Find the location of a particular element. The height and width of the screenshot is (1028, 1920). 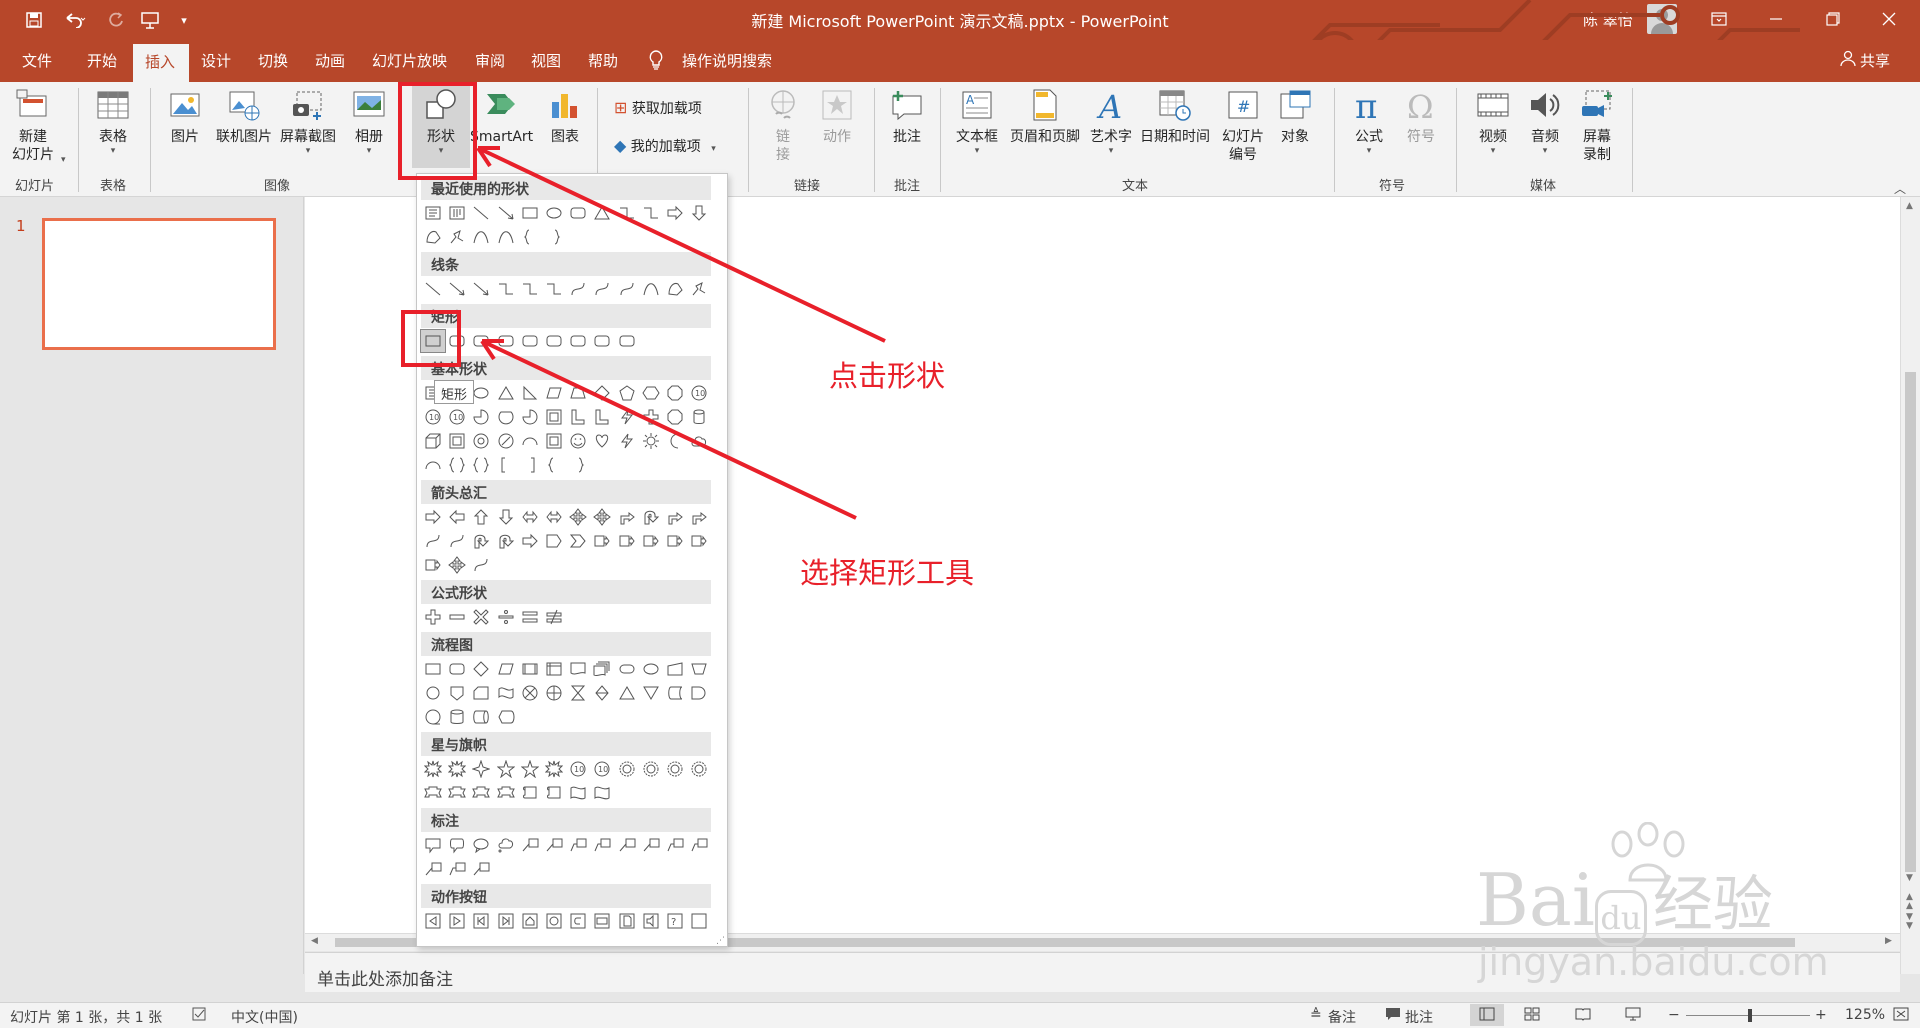

watermark-url: jingyan.baidu.com is located at coordinates (1653, 962).